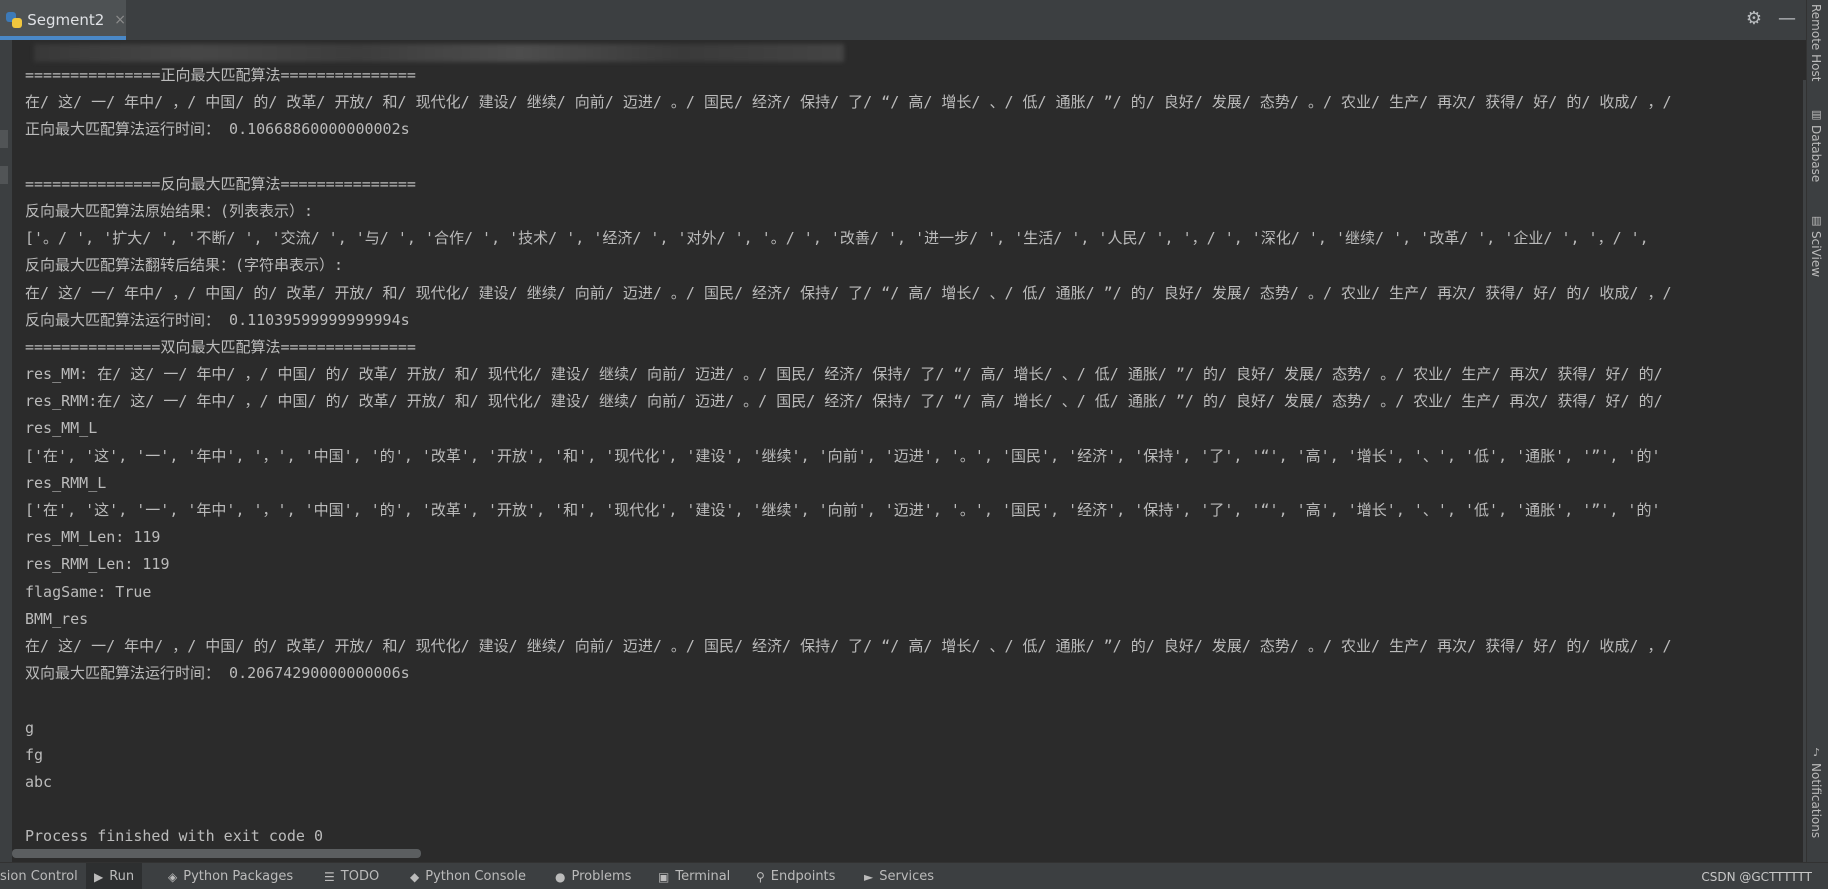  Describe the element at coordinates (560, 876) in the screenshot. I see `problems-icon: ●` at that location.